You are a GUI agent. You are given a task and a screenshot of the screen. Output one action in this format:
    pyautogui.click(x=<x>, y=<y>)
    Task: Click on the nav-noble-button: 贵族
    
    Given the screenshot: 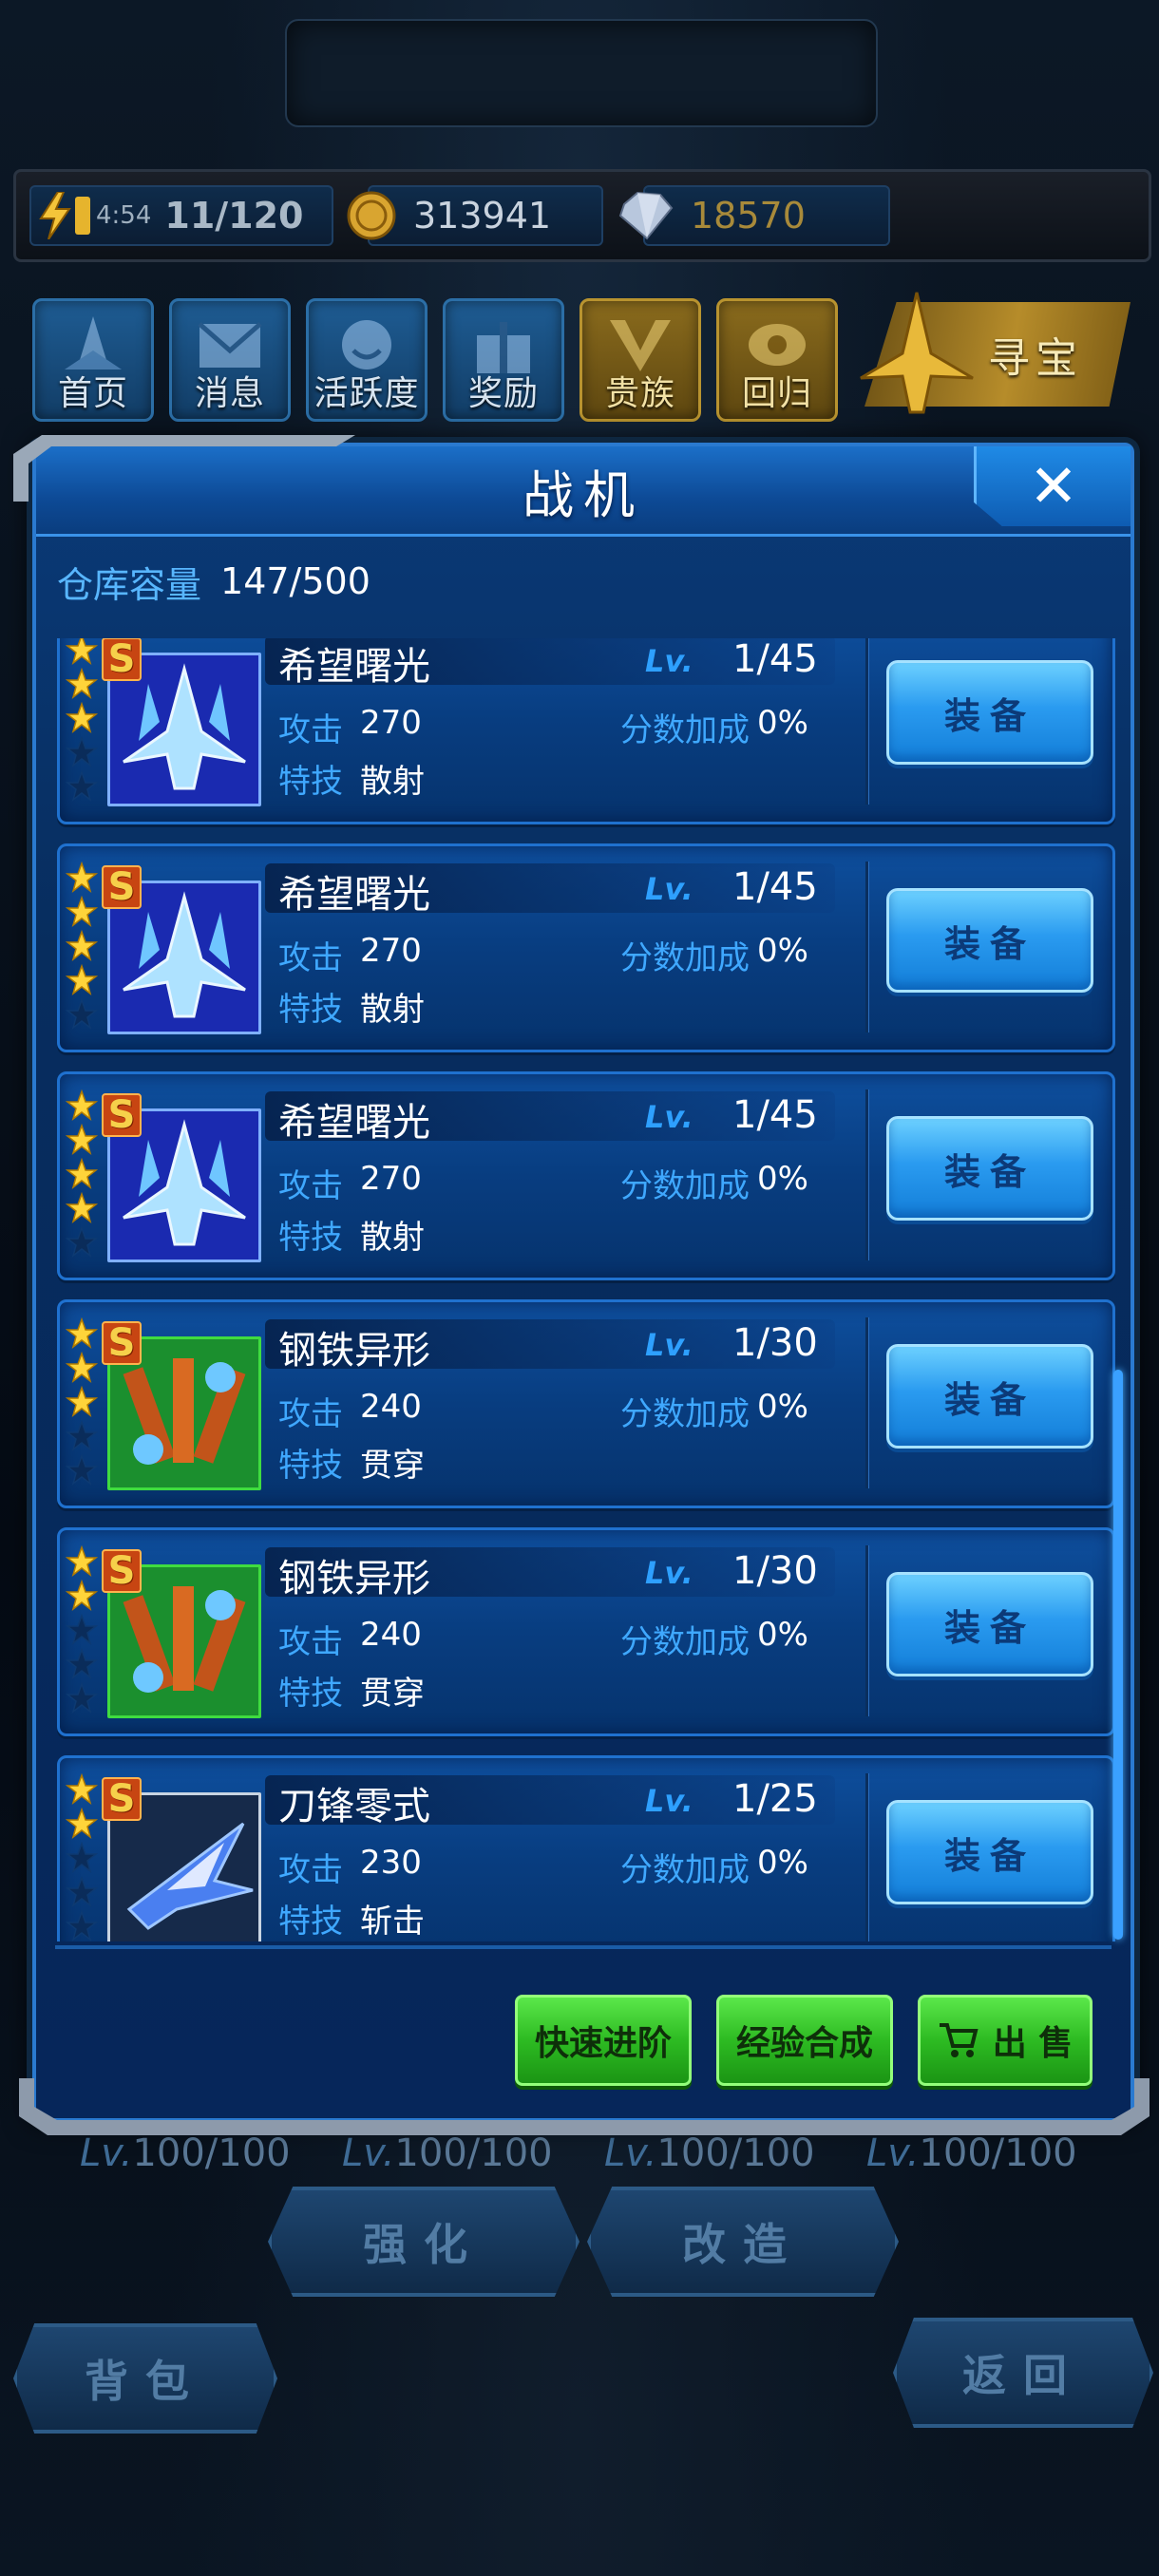 What is the action you would take?
    pyautogui.click(x=640, y=360)
    